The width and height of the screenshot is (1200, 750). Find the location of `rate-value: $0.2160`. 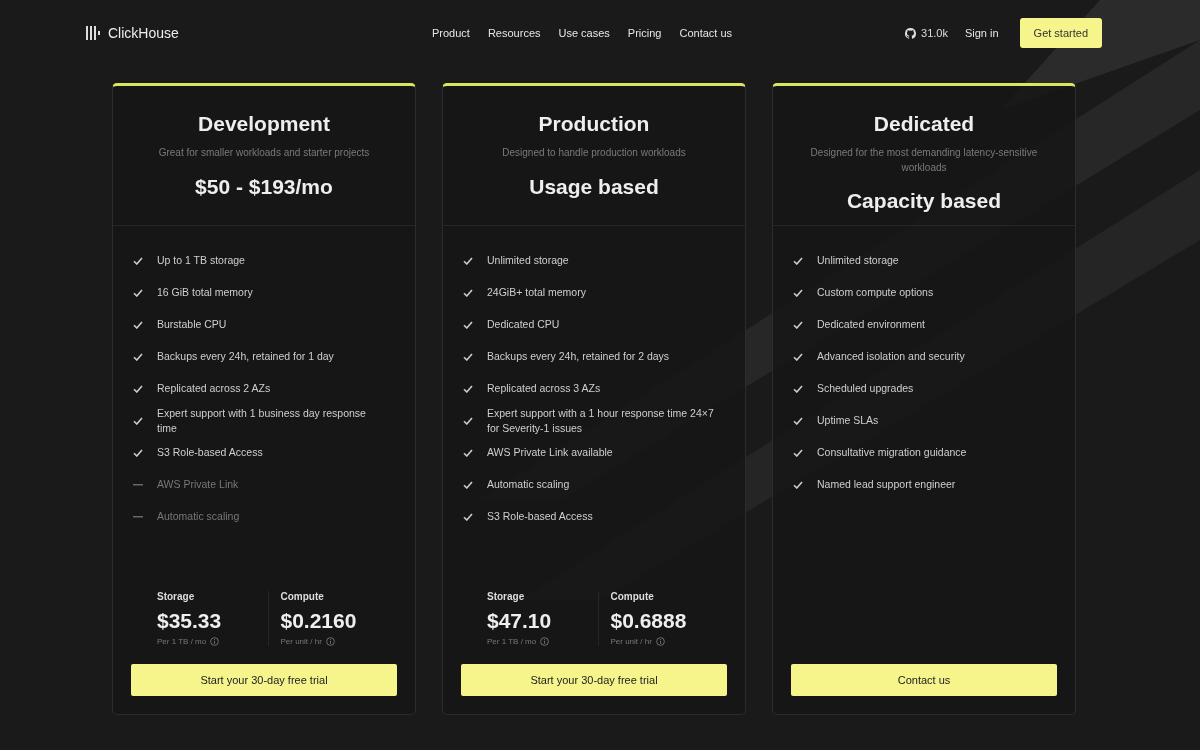

rate-value: $0.2160 is located at coordinates (319, 621).